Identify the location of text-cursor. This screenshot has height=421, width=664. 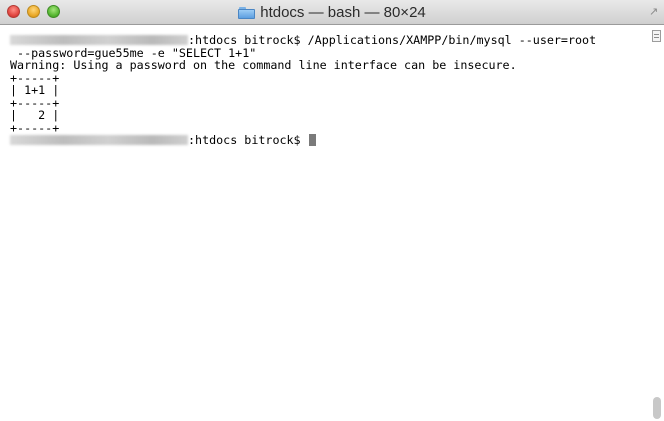
(312, 140).